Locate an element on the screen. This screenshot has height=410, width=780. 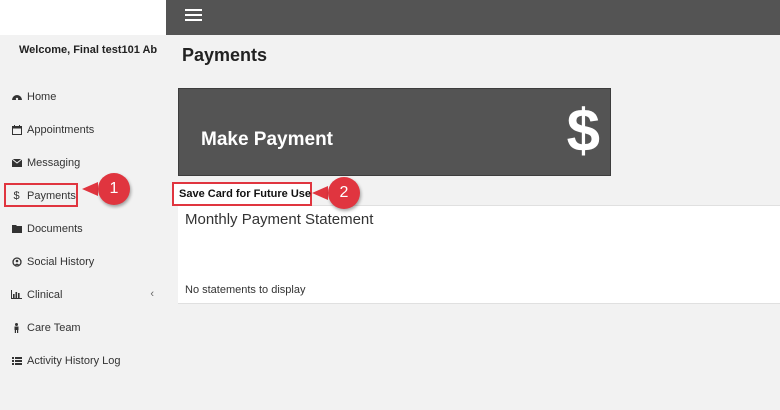
callout-number: 1 is located at coordinates (114, 189).